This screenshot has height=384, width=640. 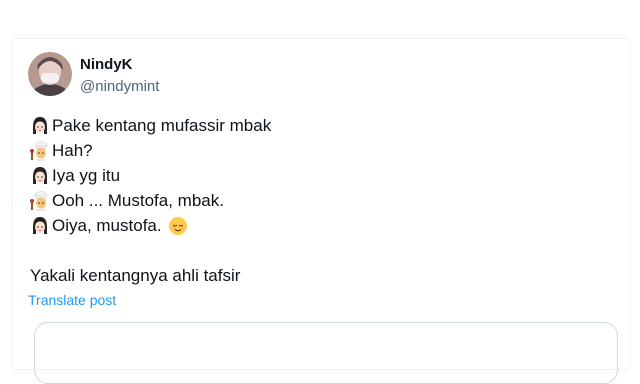 I want to click on post-line: Hah?, so click(x=61, y=151).